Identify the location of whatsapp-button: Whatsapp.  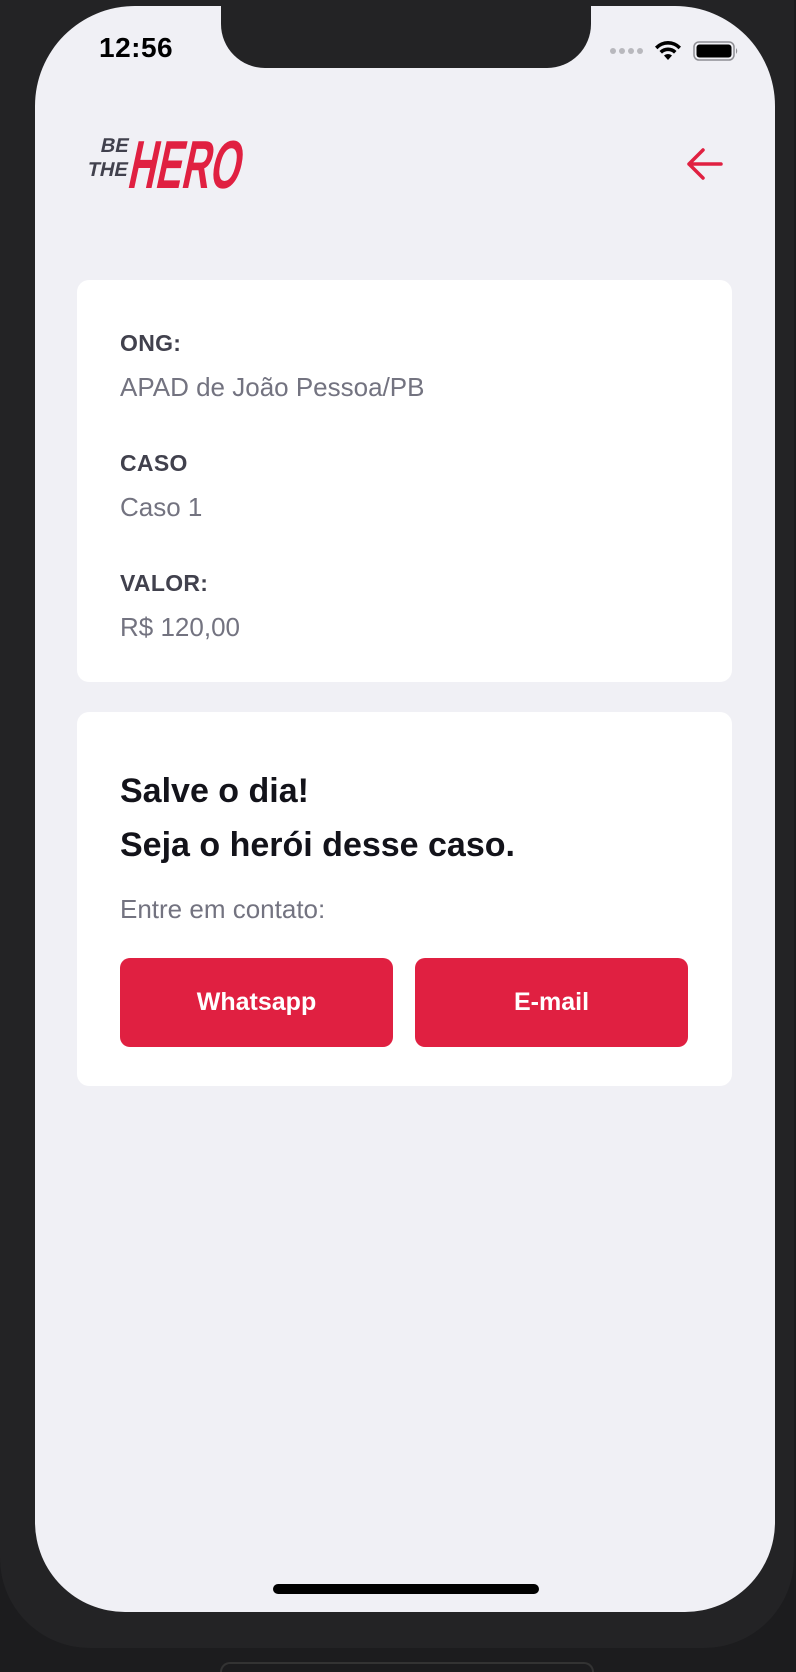
(256, 1002).